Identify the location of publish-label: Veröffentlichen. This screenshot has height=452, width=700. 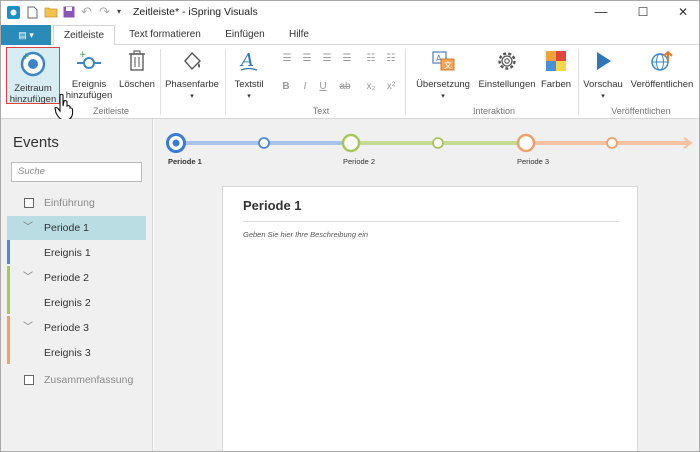
(662, 84).